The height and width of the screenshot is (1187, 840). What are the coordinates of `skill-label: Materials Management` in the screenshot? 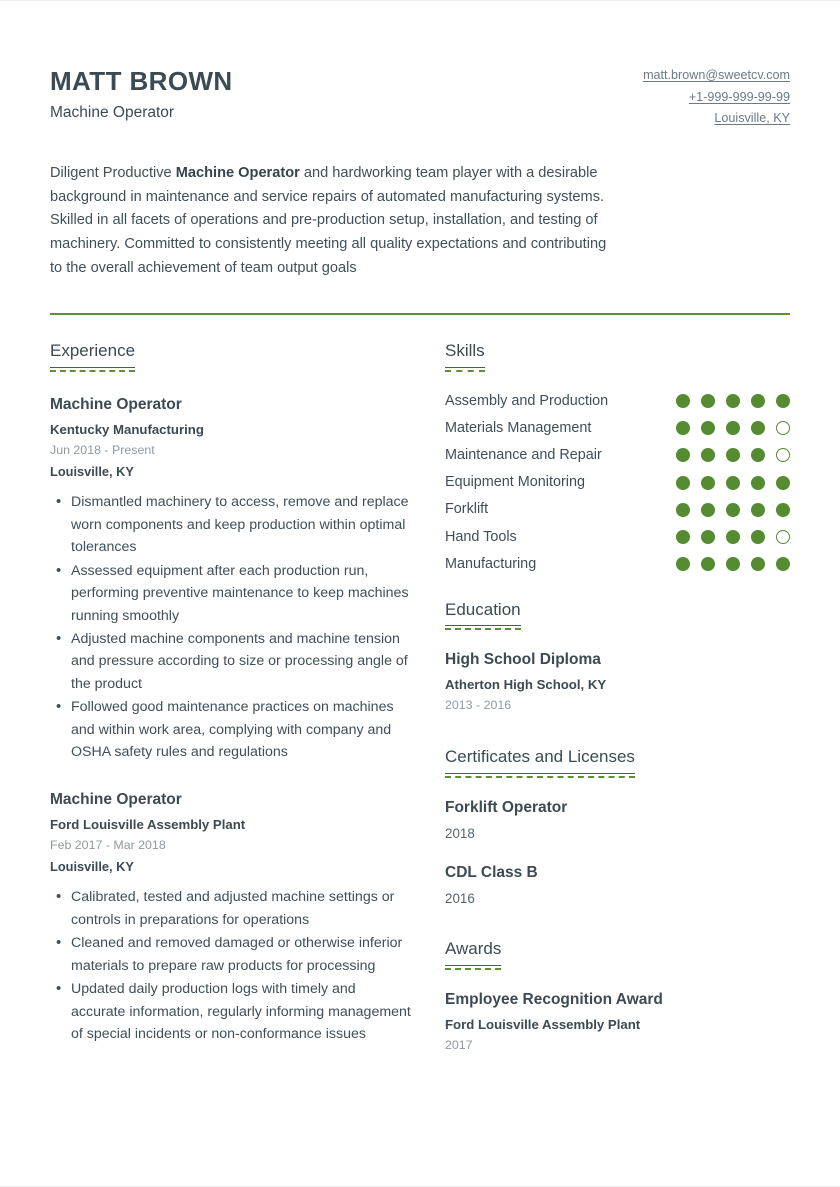 It's located at (518, 427).